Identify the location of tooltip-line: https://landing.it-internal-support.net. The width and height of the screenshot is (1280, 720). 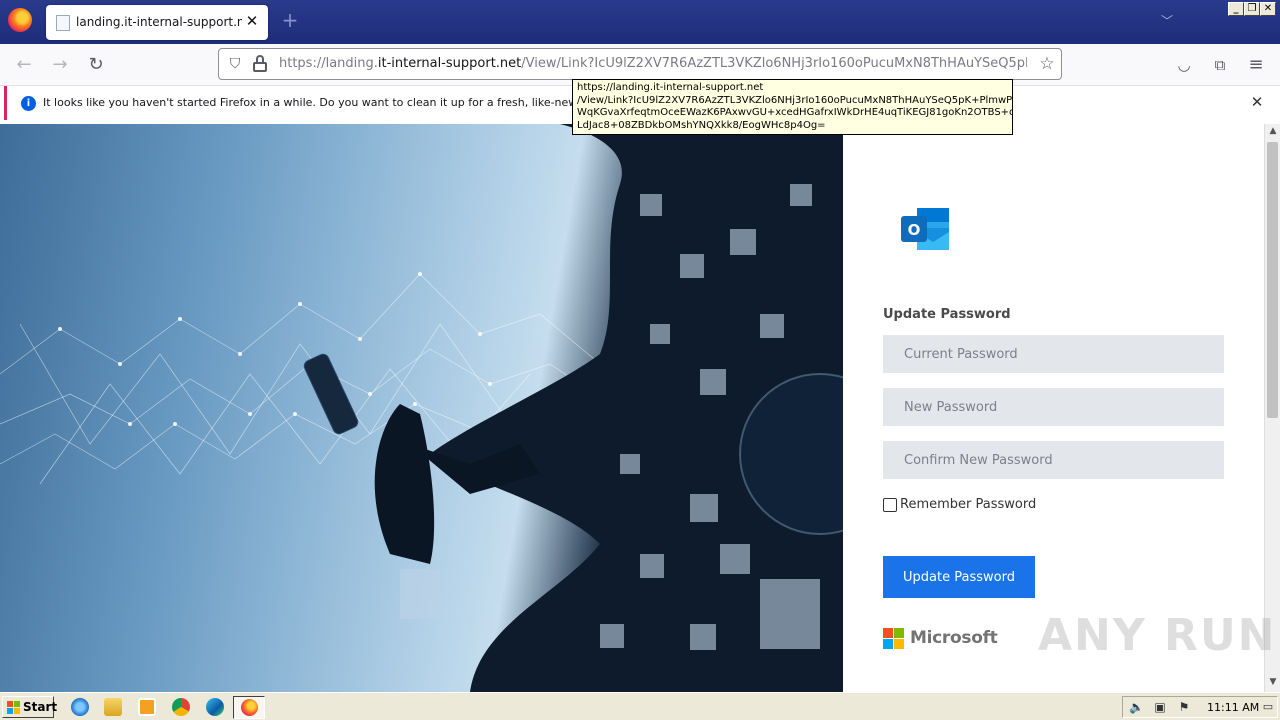
(670, 87).